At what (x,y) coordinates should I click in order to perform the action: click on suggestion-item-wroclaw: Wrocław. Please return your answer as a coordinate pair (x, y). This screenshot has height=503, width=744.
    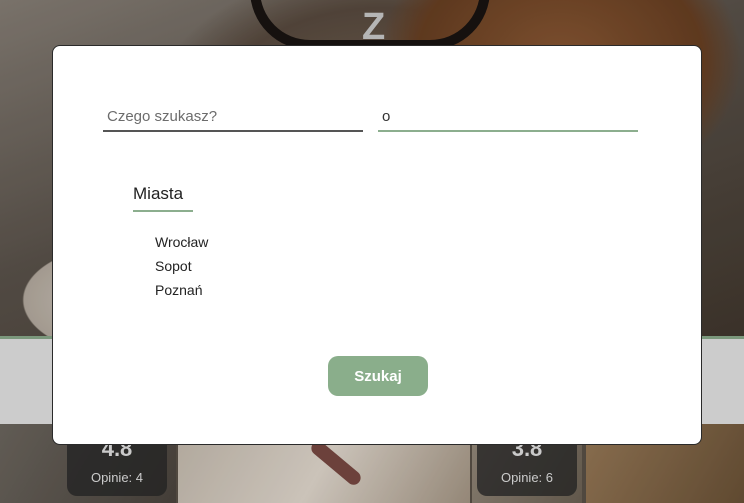
    Looking at the image, I should click on (294, 242).